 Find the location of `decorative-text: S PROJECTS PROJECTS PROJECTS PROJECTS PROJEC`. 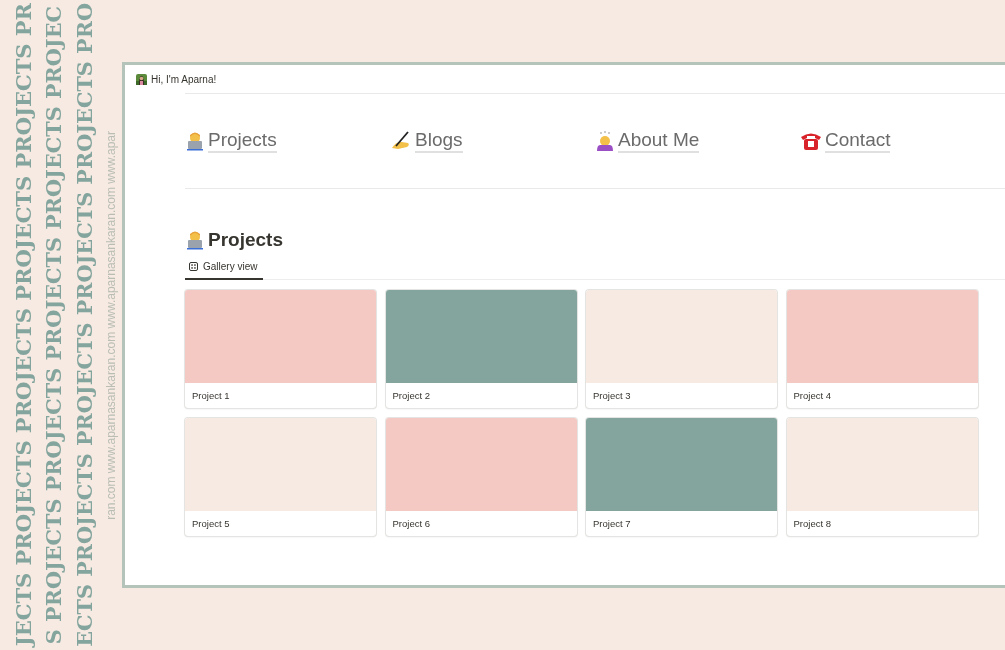

decorative-text: S PROJECTS PROJECTS PROJECTS PROJECTS PROJEC is located at coordinates (54, 325).